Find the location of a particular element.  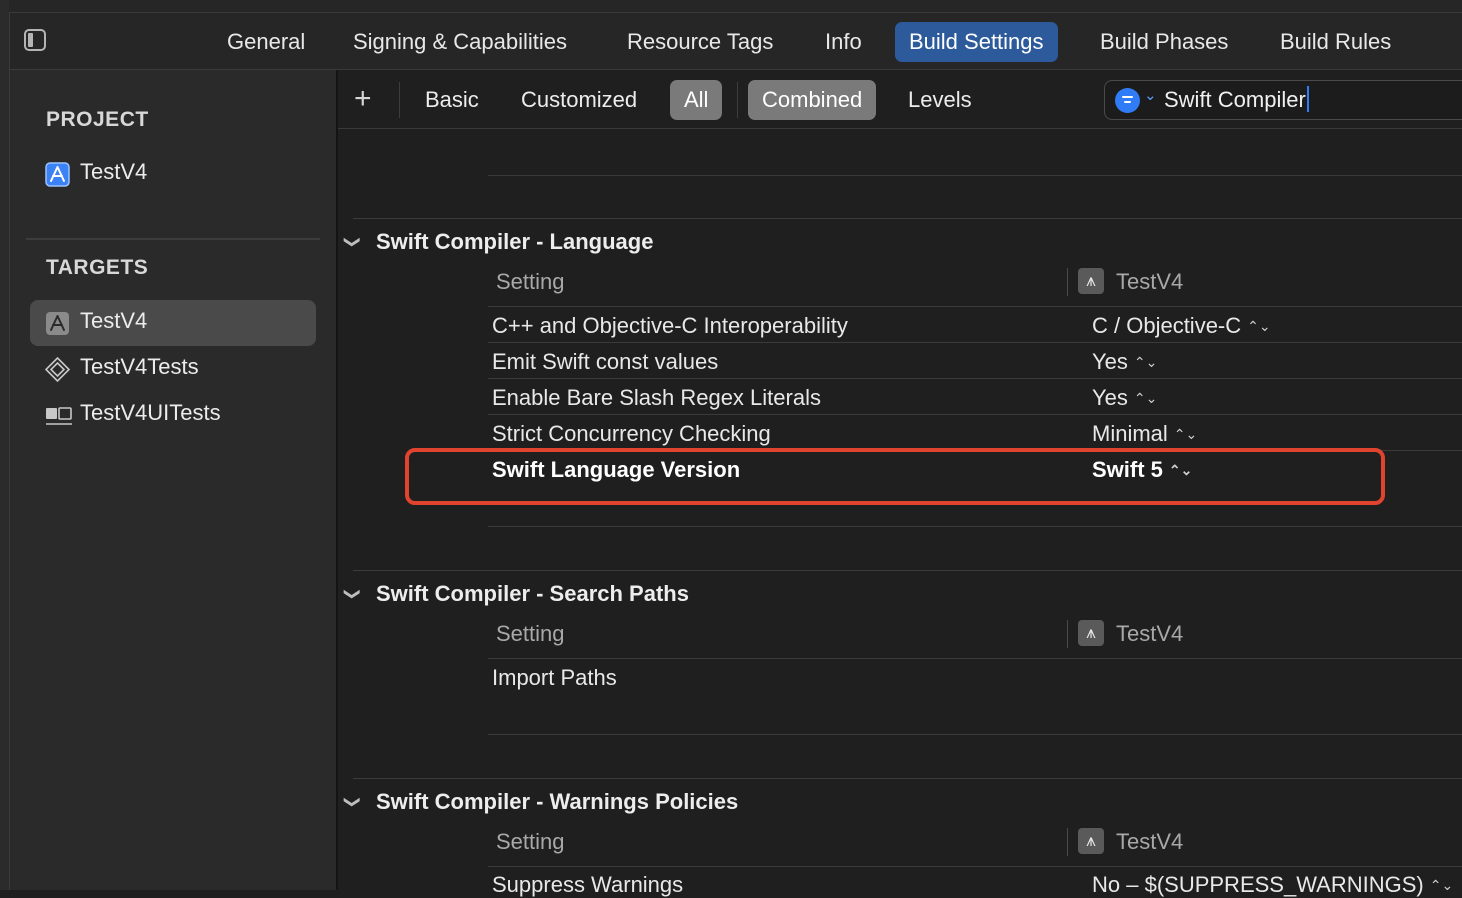

setting-name: Emit Swift const values is located at coordinates (605, 362).